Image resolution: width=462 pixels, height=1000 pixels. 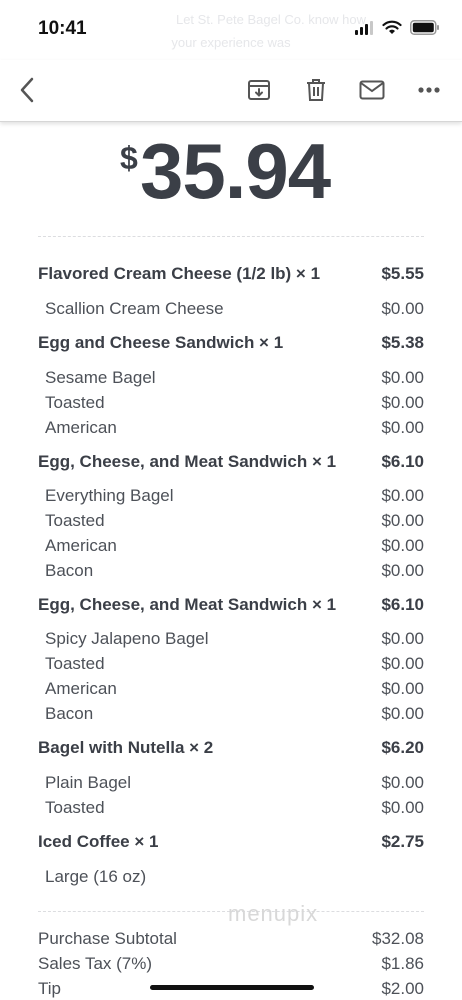 What do you see at coordinates (231, 236) in the screenshot?
I see `divider-top` at bounding box center [231, 236].